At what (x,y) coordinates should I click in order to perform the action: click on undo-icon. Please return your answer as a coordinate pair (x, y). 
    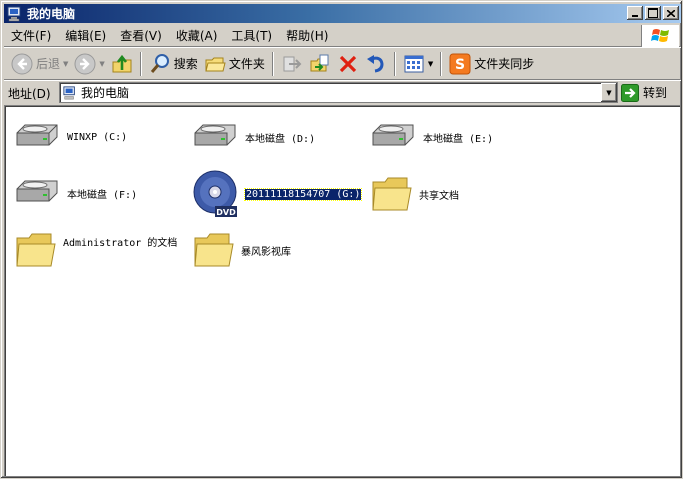
    Looking at the image, I should click on (375, 63).